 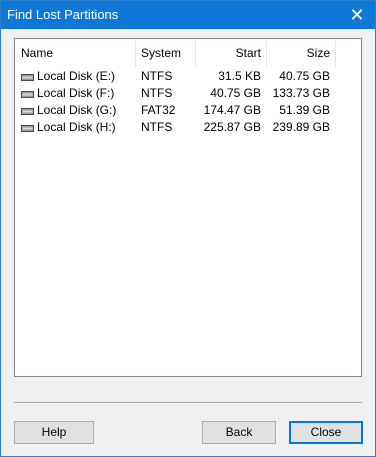 What do you see at coordinates (188, 76) in the screenshot?
I see `table-row: Local Disk (E:) NTFS 31.5 KB 40.75 GB` at bounding box center [188, 76].